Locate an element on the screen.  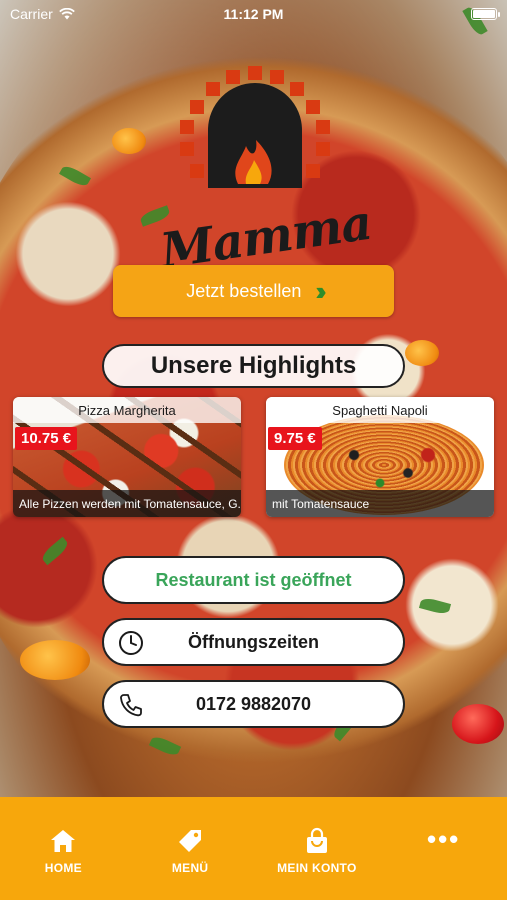
tab-menu: MENÜ is located at coordinates (190, 848).